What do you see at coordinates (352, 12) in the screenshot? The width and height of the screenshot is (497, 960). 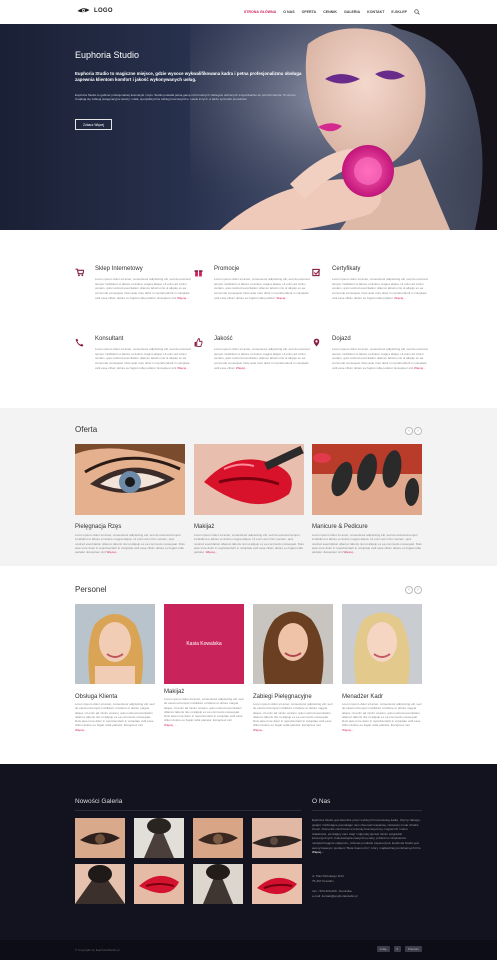 I see `nav-galeria: GALERIA` at bounding box center [352, 12].